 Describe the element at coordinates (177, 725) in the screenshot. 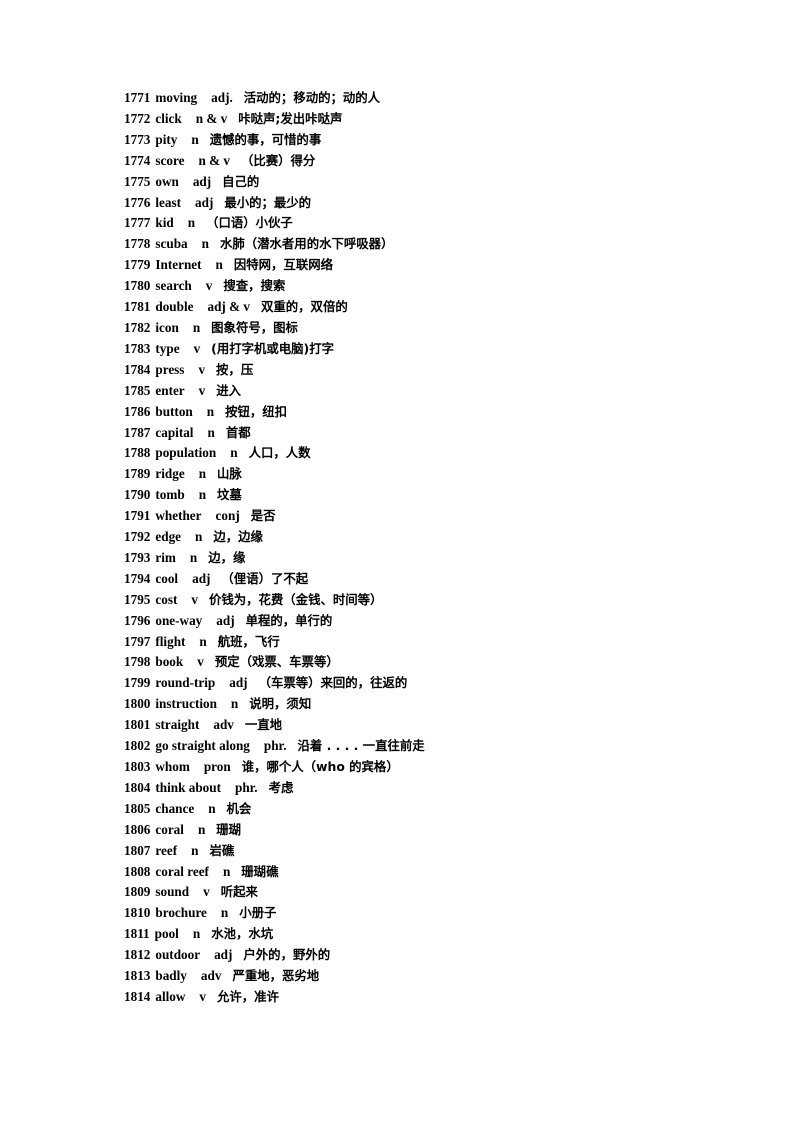

I see `entry-term: straight` at that location.